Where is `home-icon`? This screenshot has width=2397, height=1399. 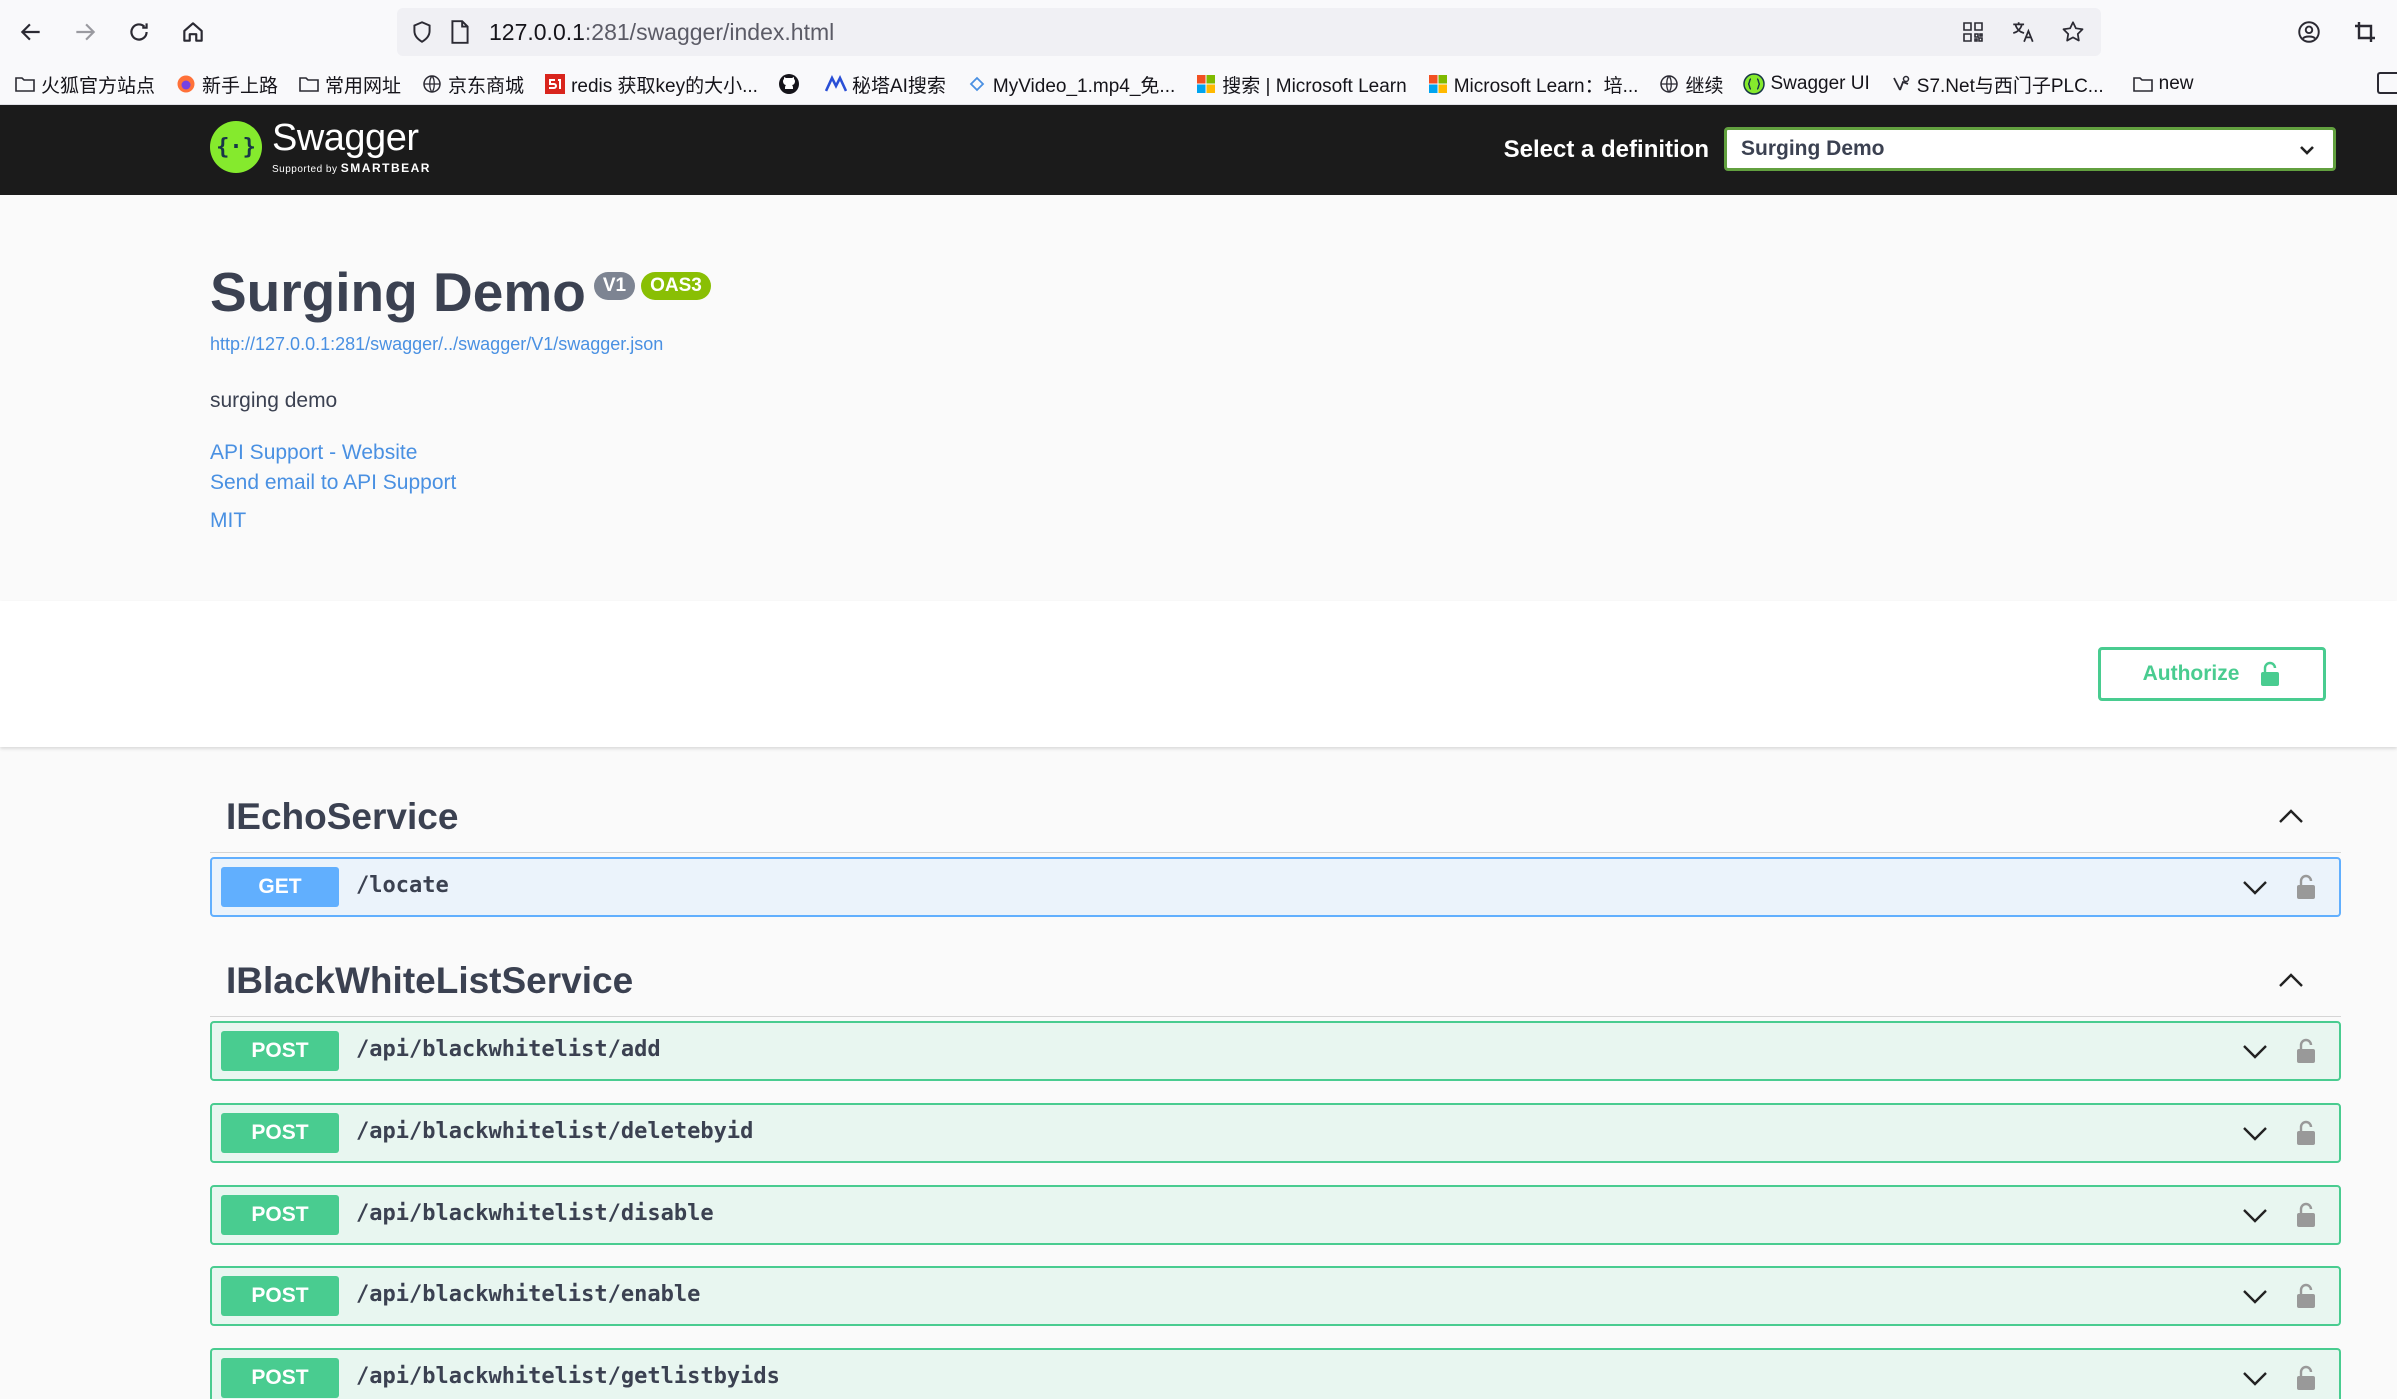
home-icon is located at coordinates (193, 32).